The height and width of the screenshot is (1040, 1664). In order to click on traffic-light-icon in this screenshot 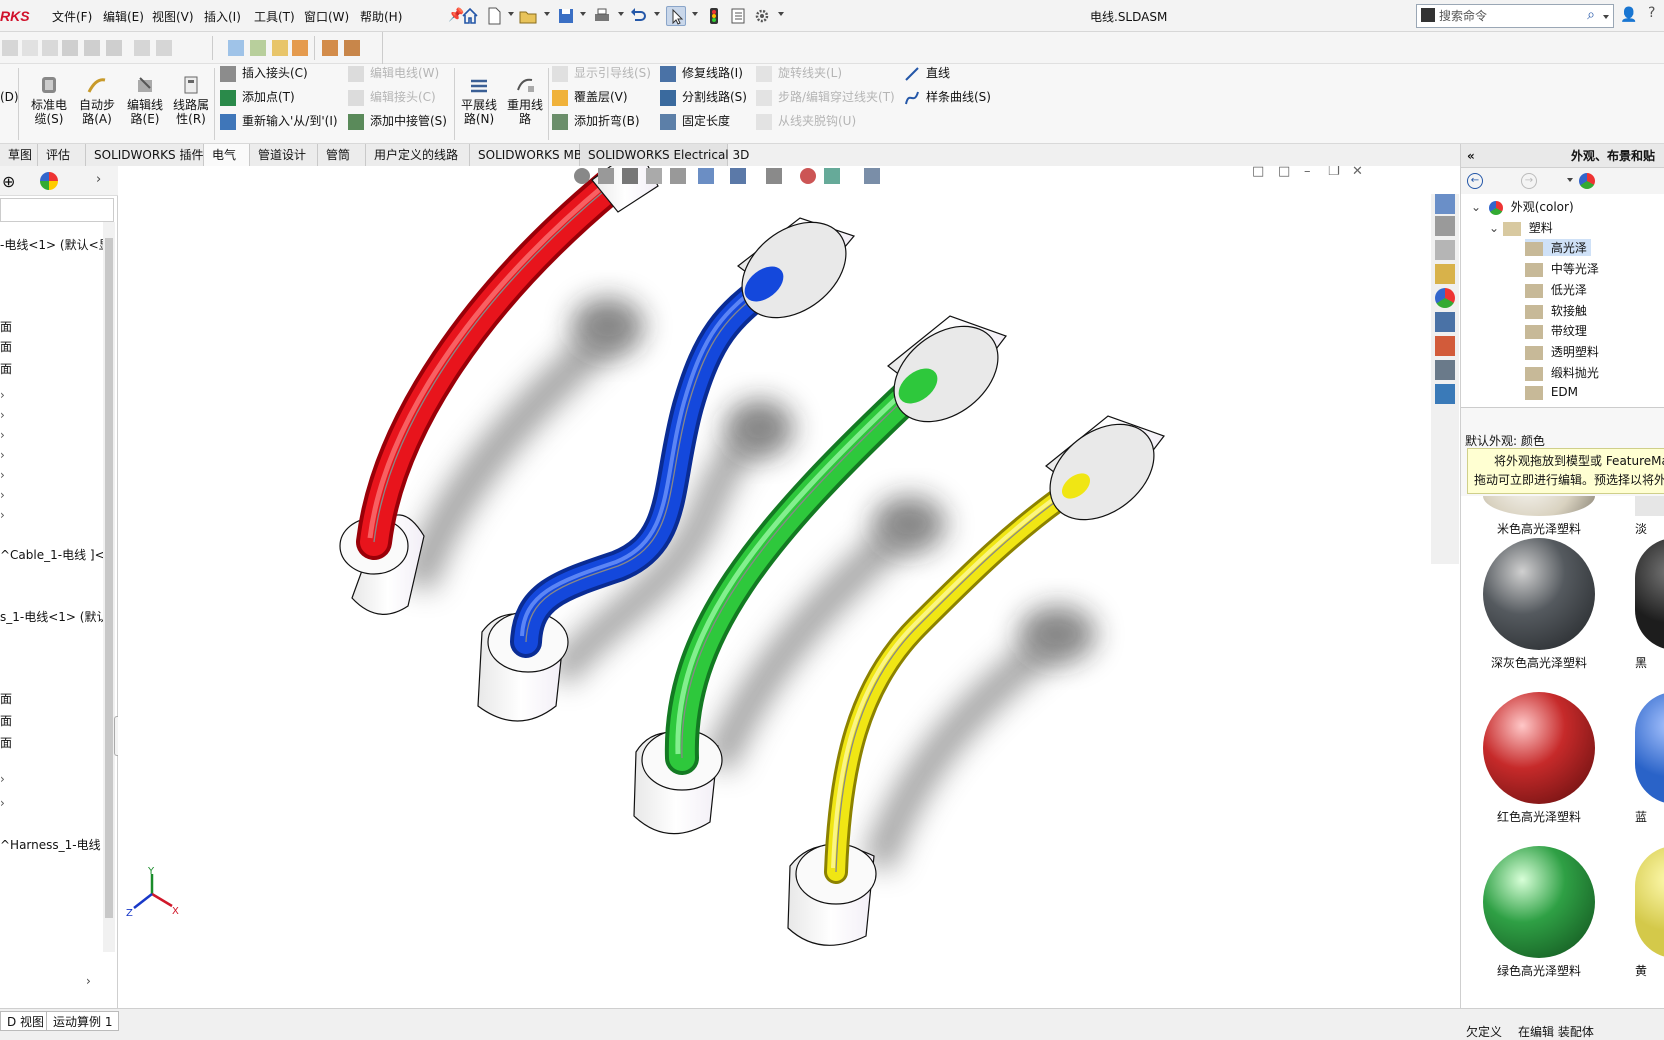, I will do `click(714, 16)`.